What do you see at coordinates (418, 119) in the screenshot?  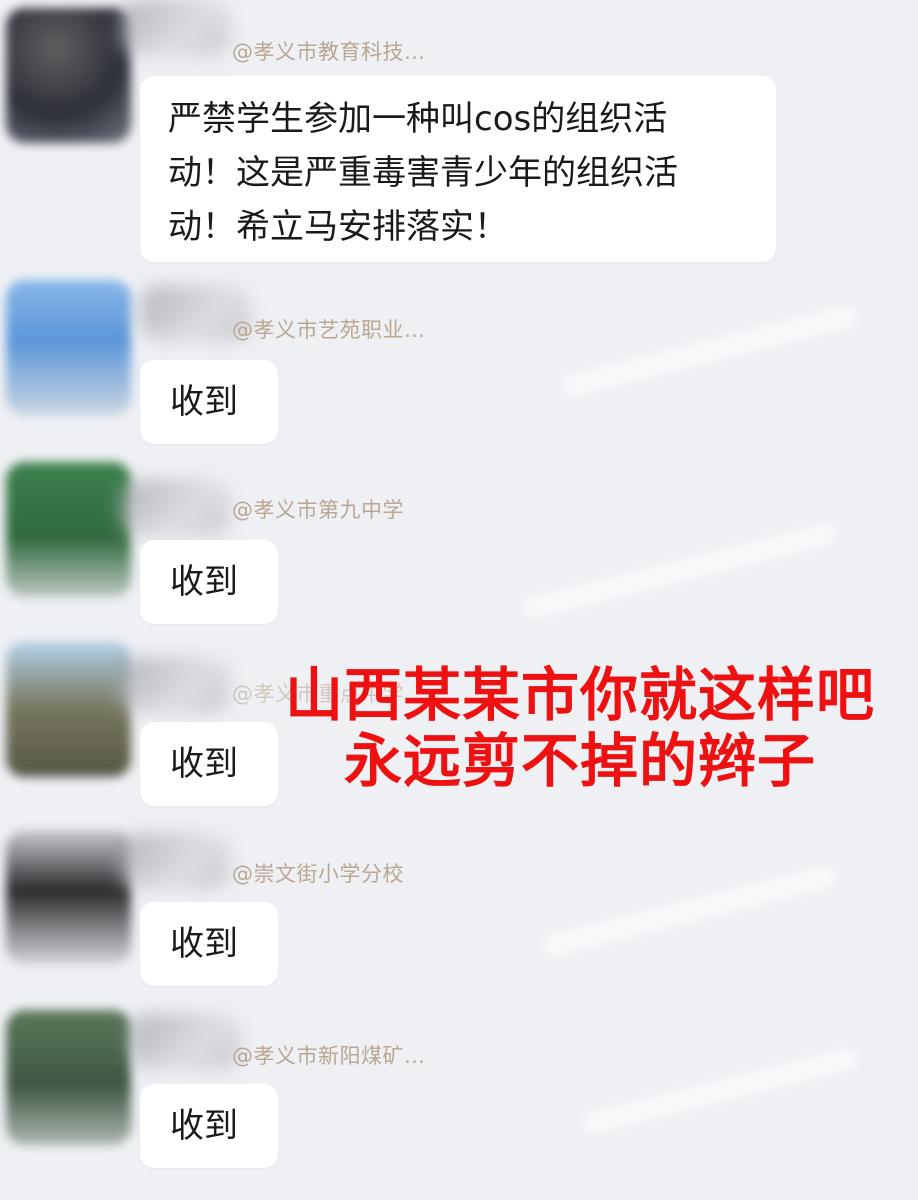 I see `message-text: 严禁学生参加一种叫cos的组织活` at bounding box center [418, 119].